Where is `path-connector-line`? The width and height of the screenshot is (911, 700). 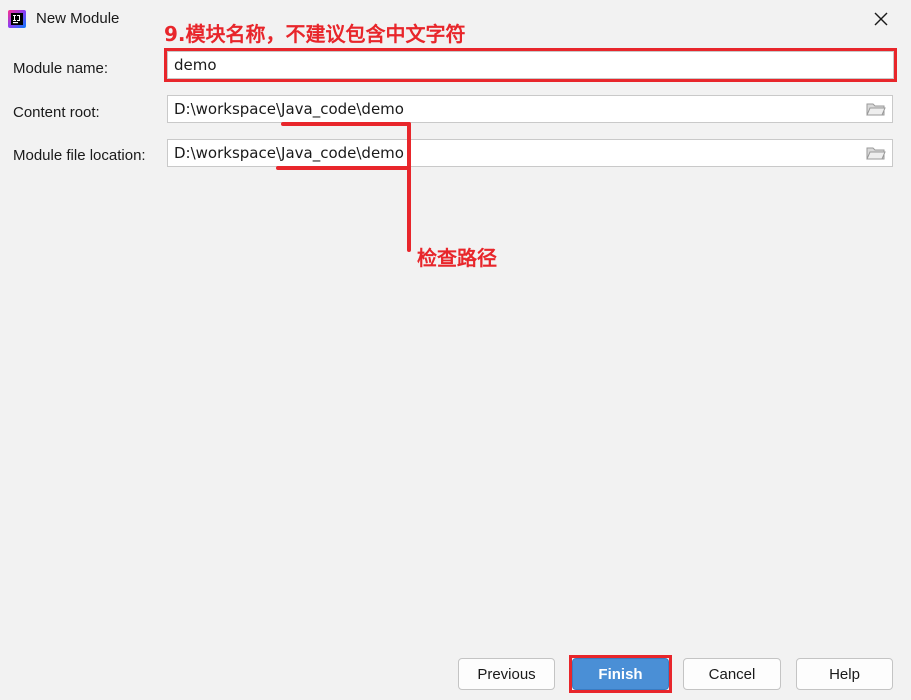 path-connector-line is located at coordinates (409, 187).